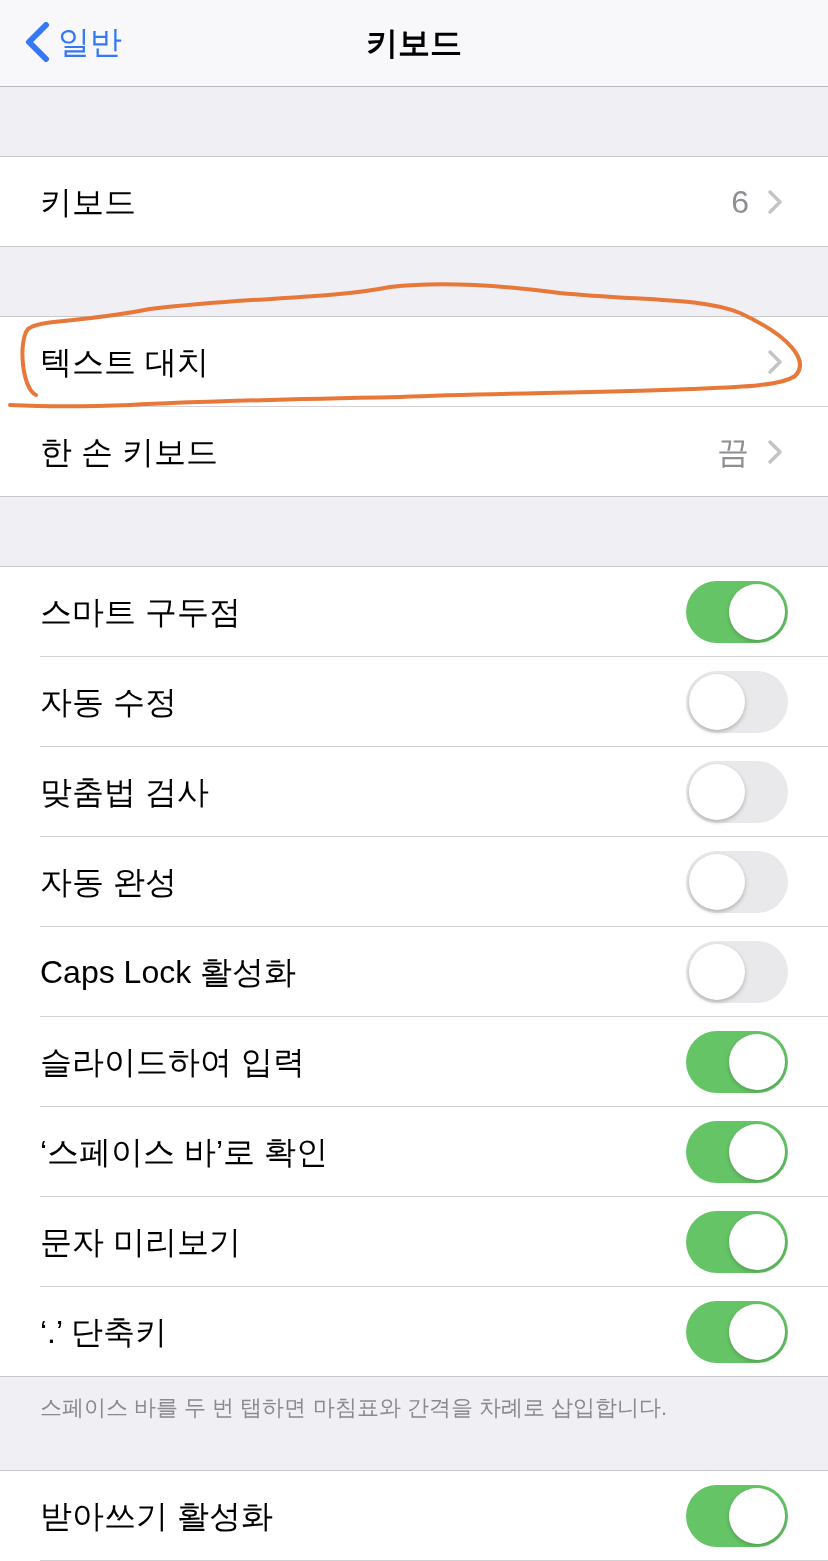 The image size is (828, 1561). I want to click on setting-label: 자동 완성, so click(108, 882).